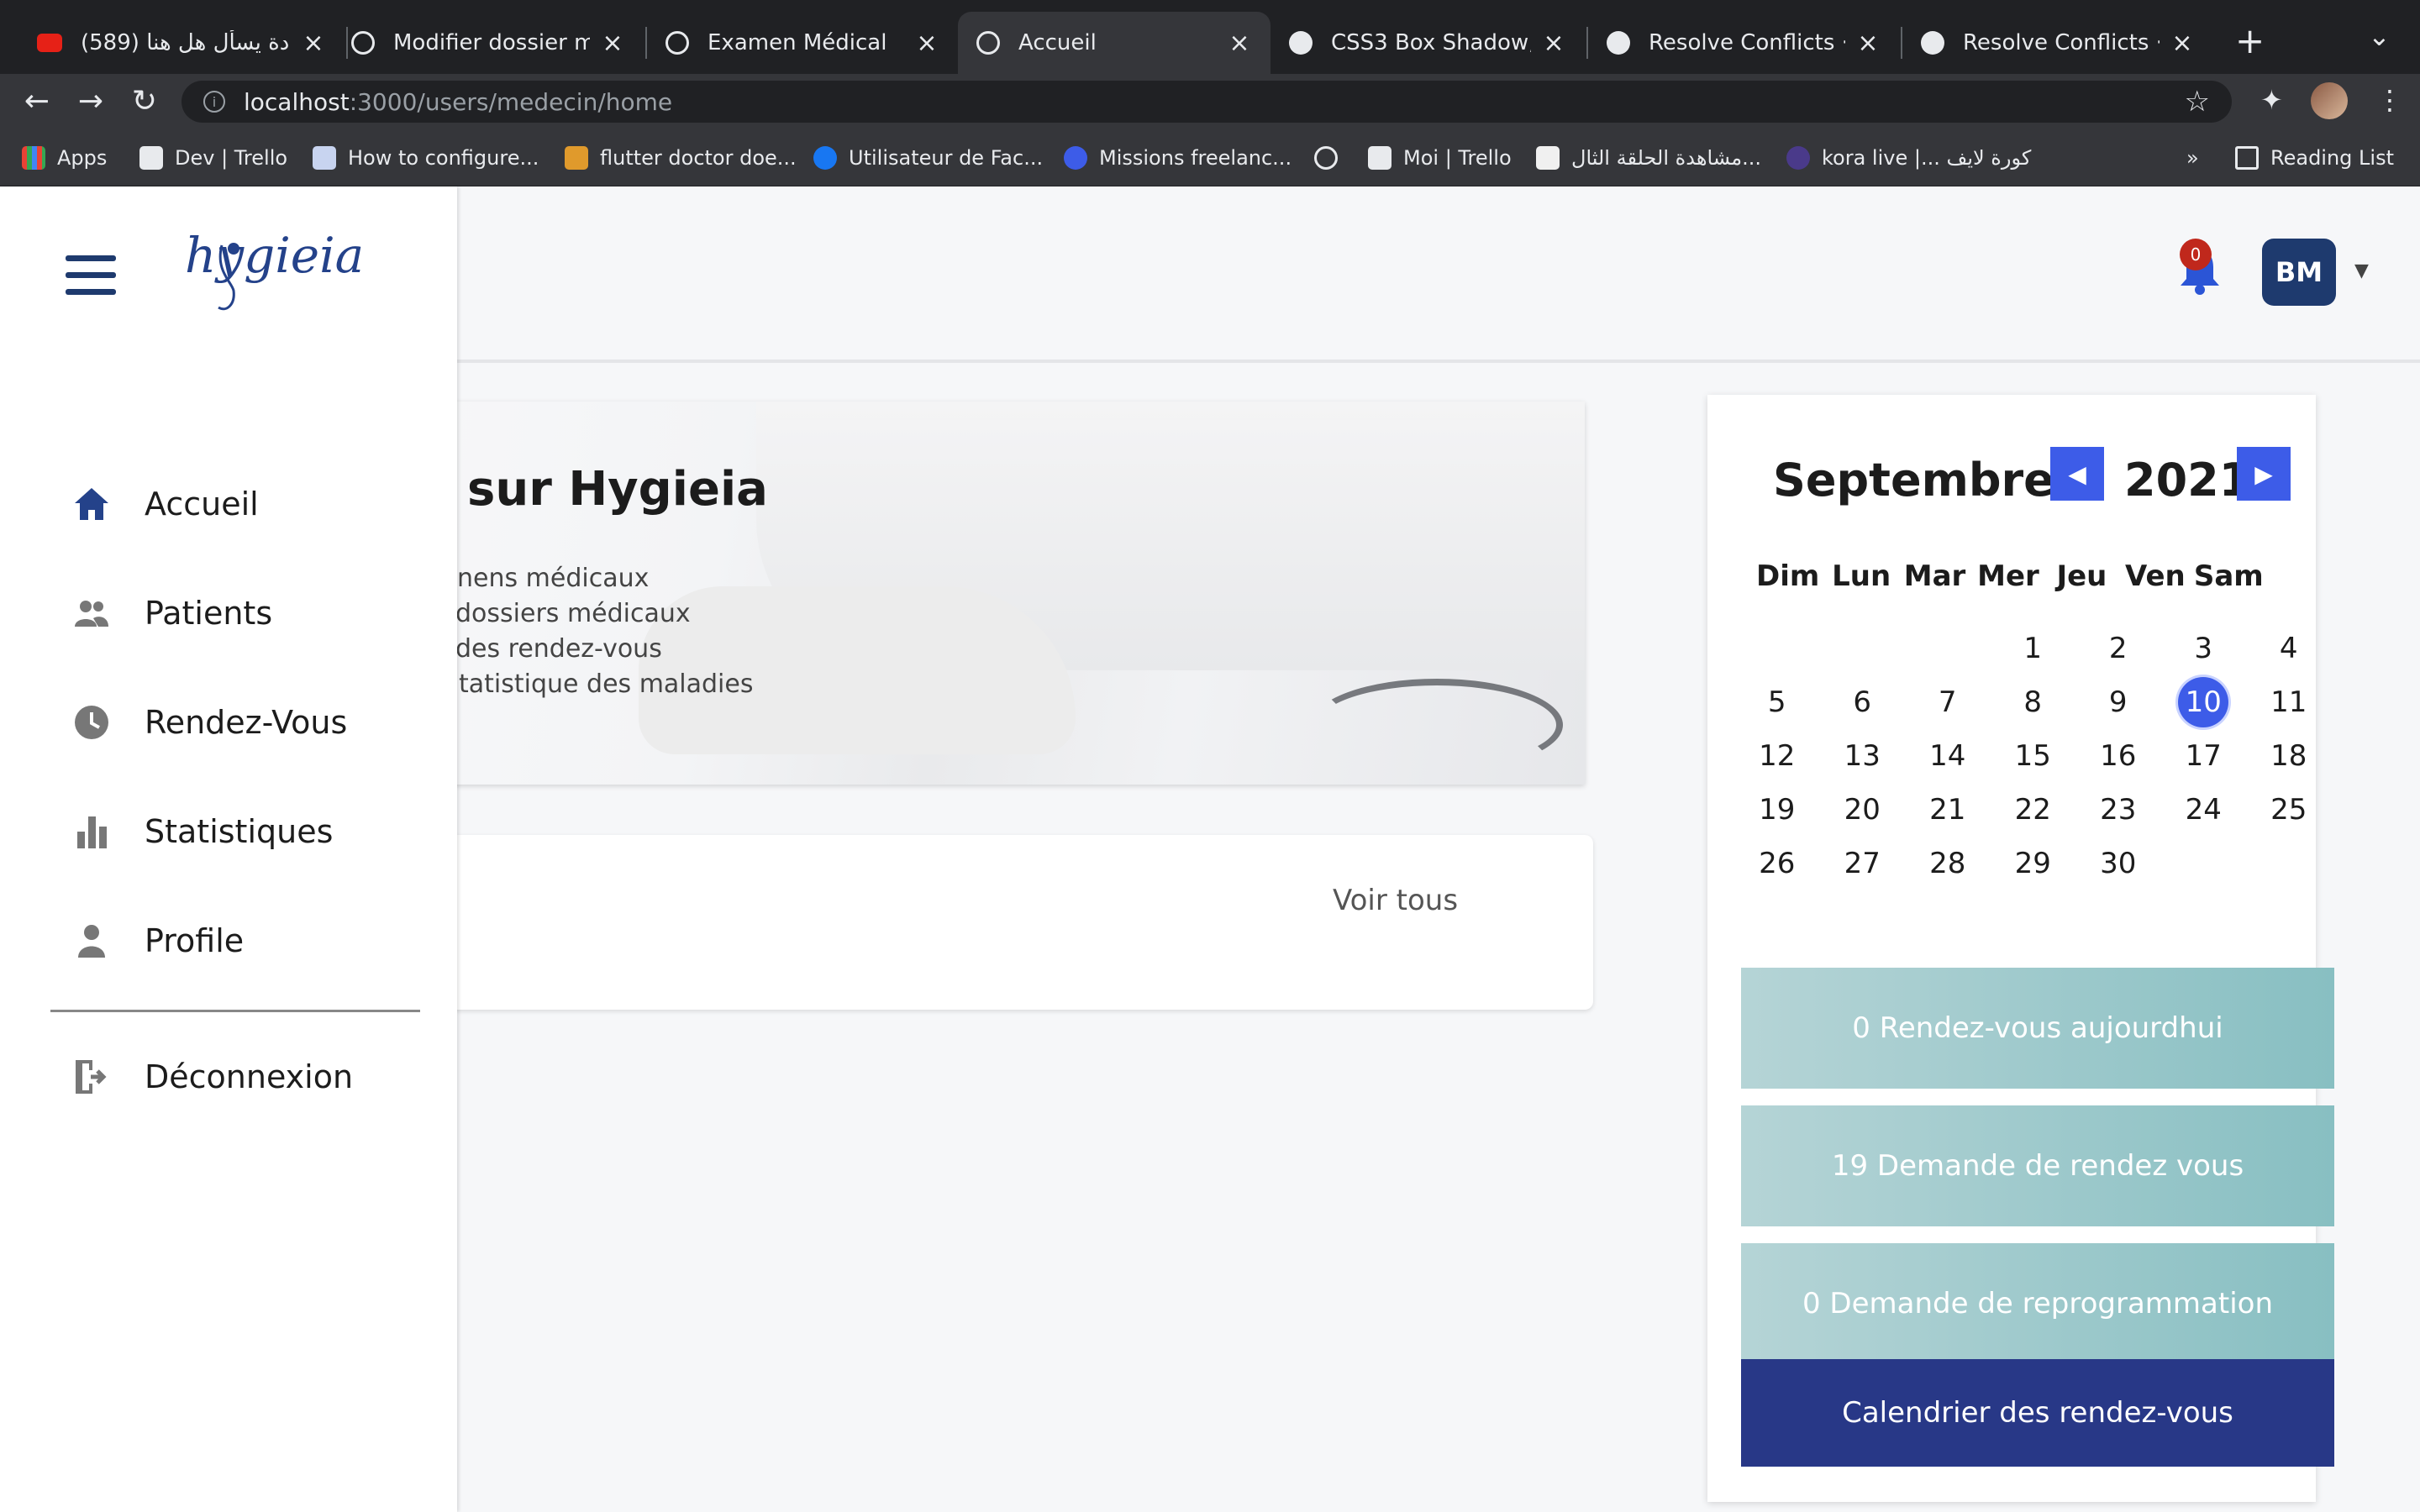  Describe the element at coordinates (212, 1077) in the screenshot. I see `logout-button: Déconnexion` at that location.